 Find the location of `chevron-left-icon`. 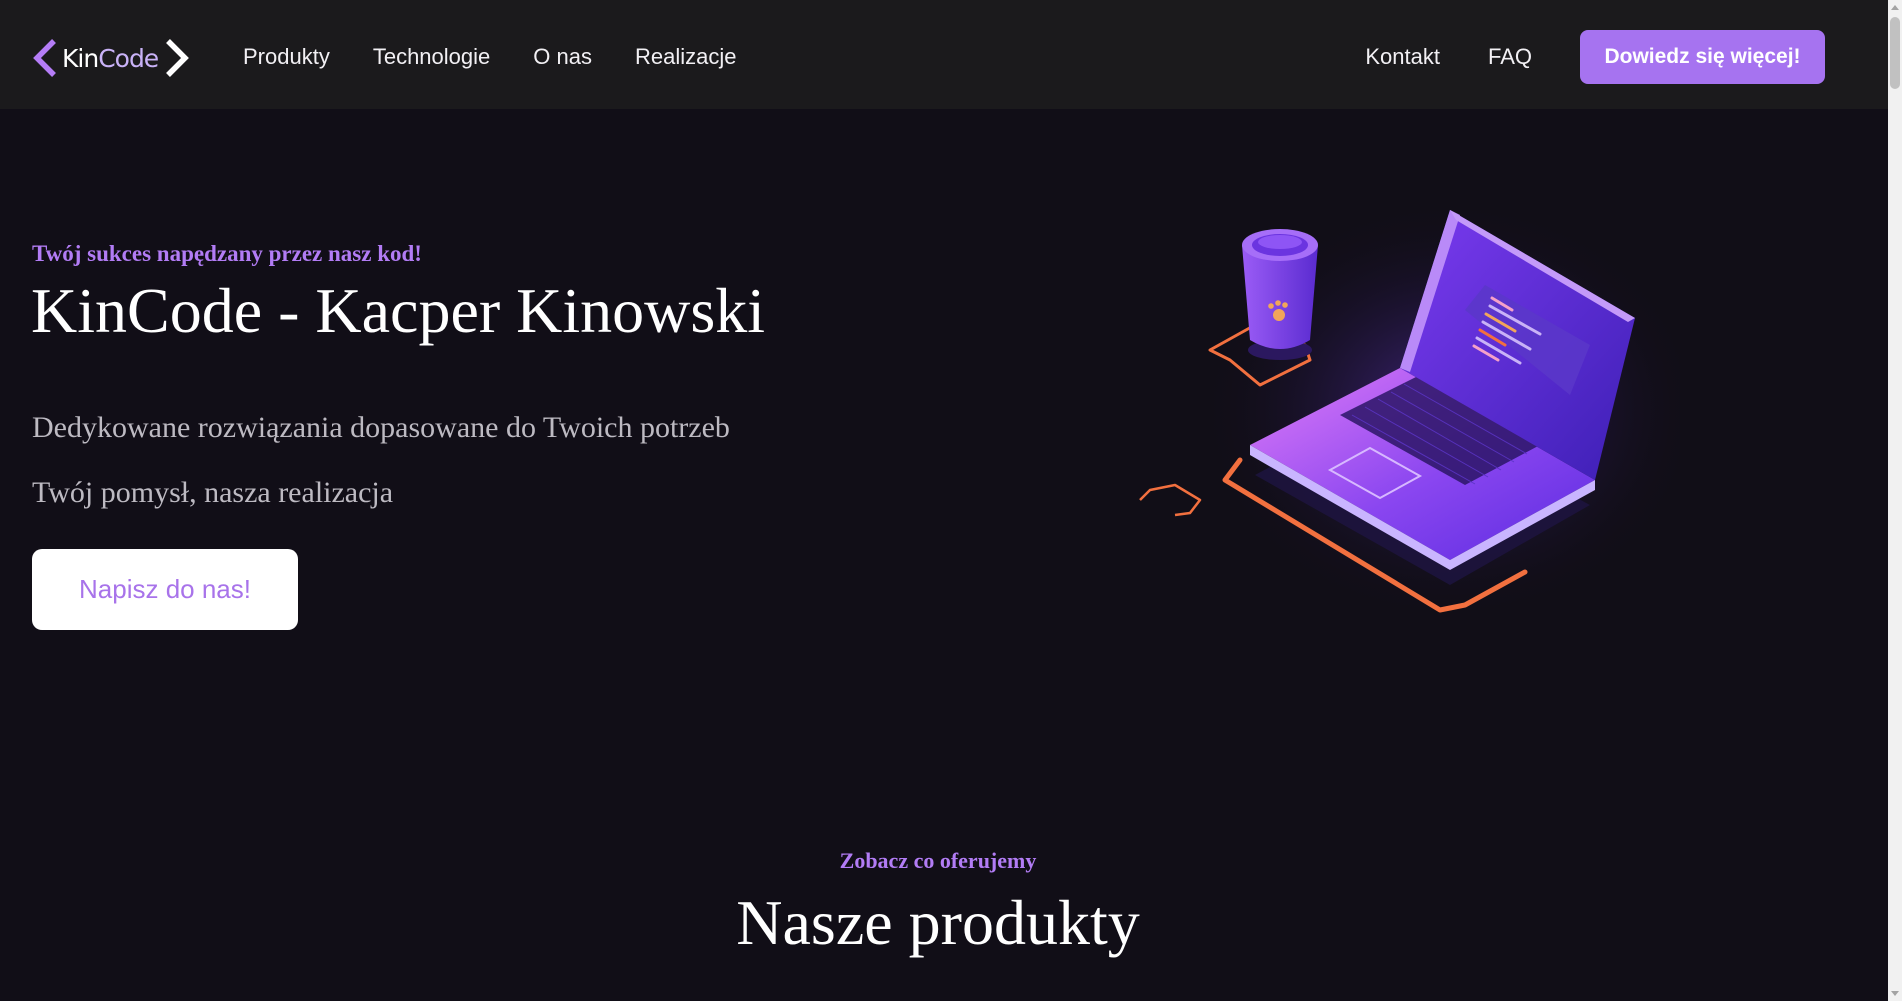

chevron-left-icon is located at coordinates (44, 58).